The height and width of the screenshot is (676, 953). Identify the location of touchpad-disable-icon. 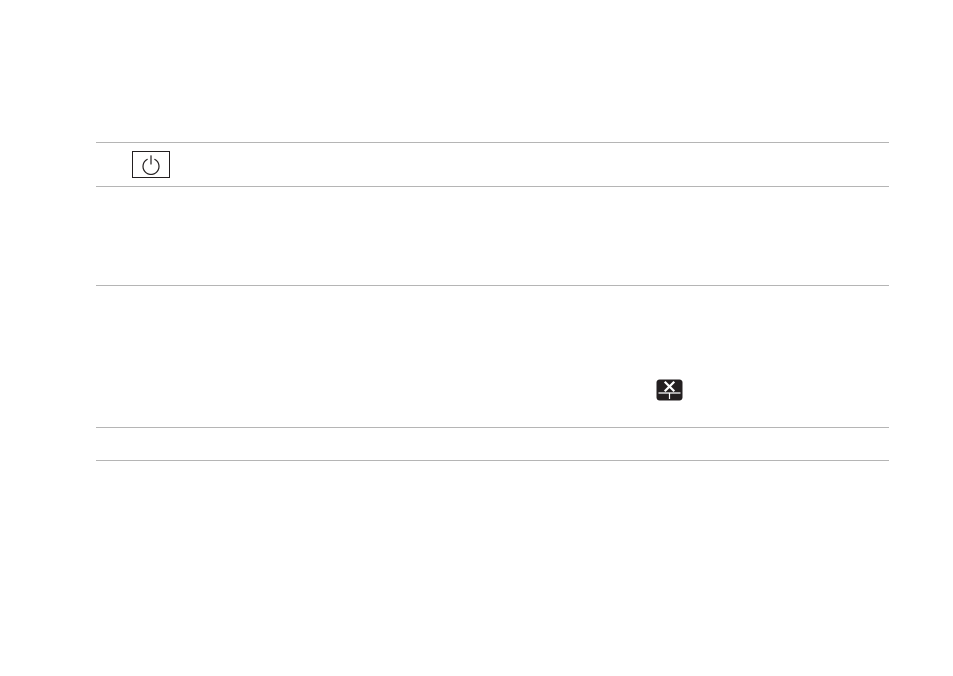
(669, 390).